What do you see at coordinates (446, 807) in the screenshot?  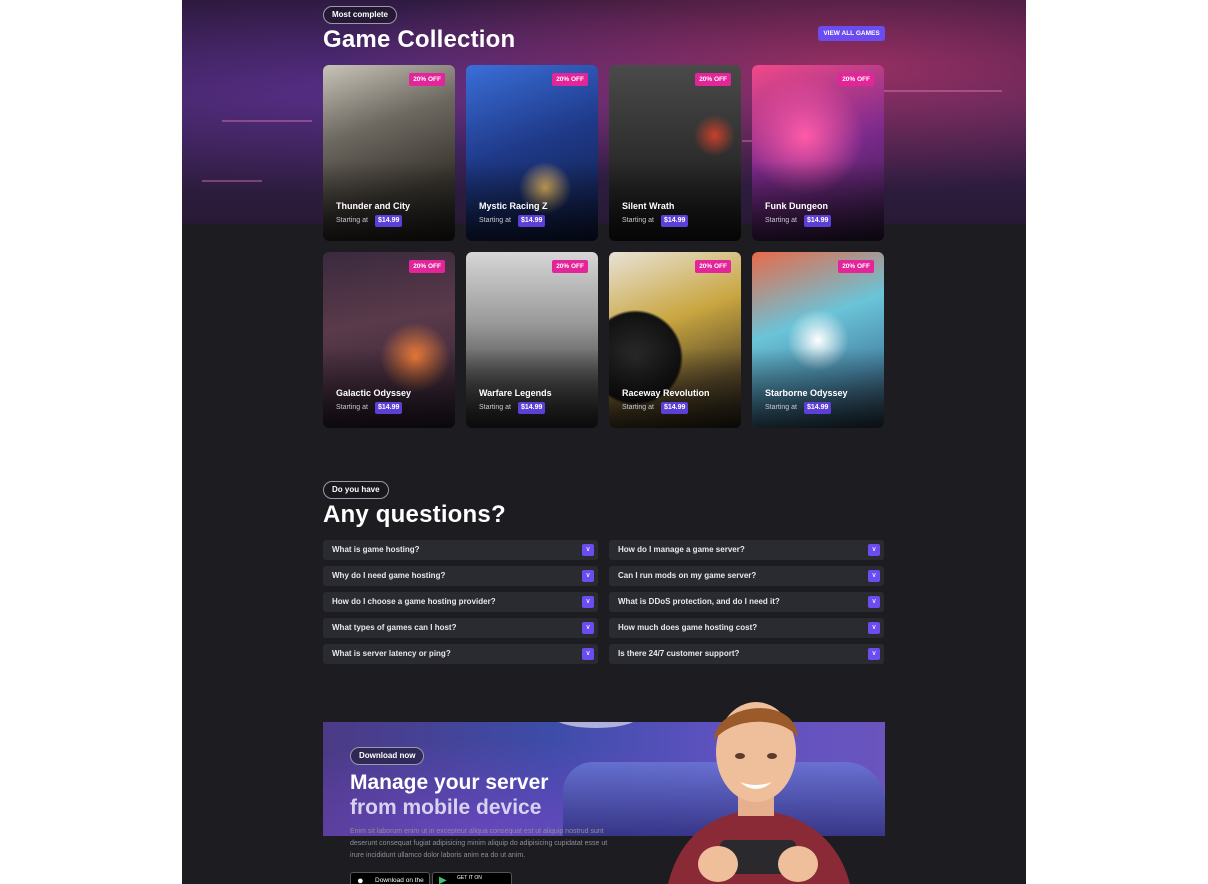 I see `download-title-line2: from mobile device` at bounding box center [446, 807].